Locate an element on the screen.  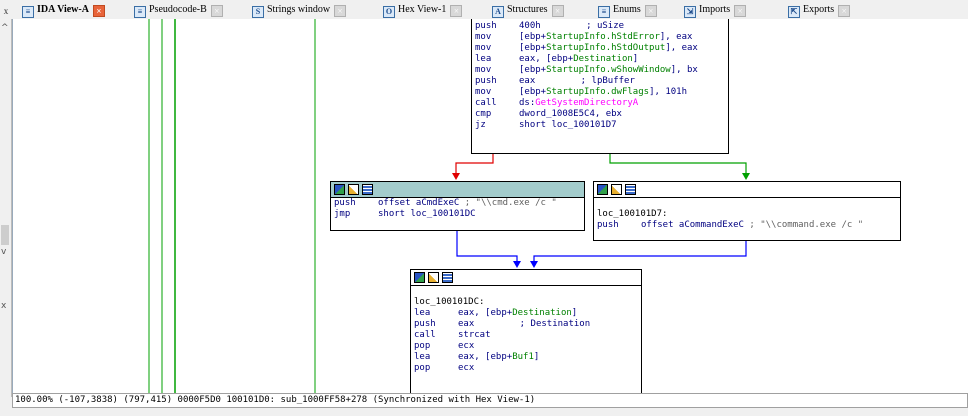
imports-icon: ⇲ is located at coordinates (690, 12).